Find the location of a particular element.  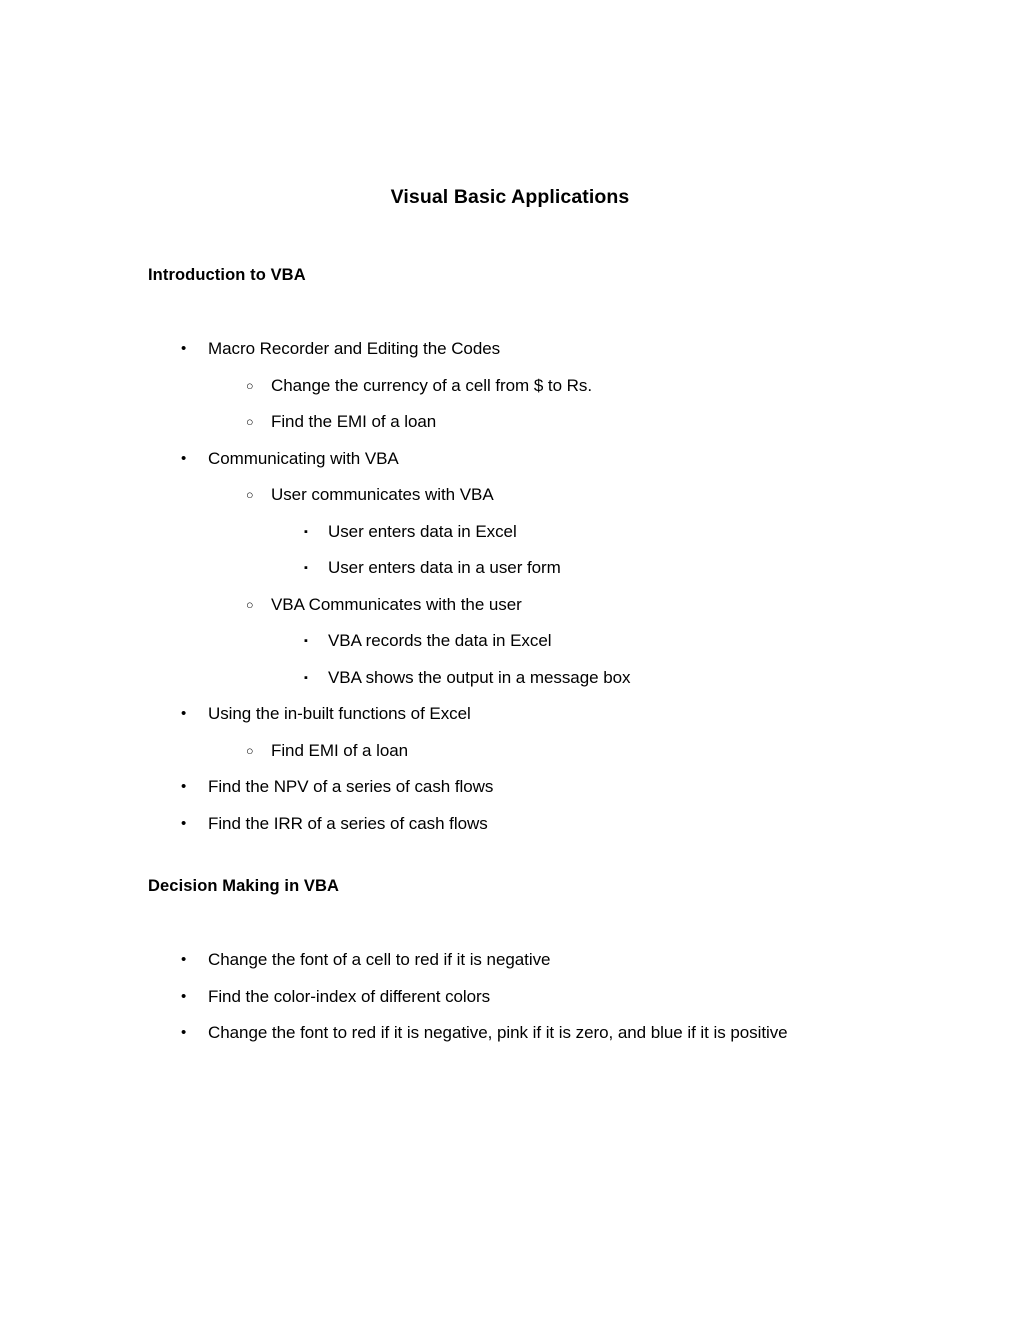

list-item-text: Find the EMI of a loan is located at coordinates (354, 421).